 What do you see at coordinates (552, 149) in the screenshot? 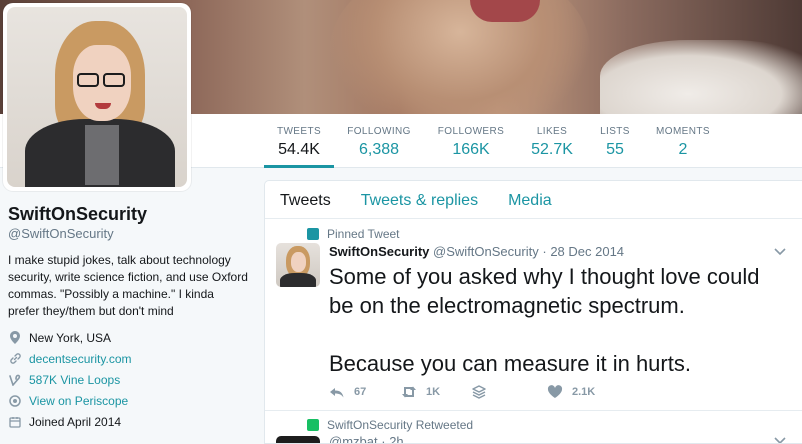
I see `stat-value: 52.7K` at bounding box center [552, 149].